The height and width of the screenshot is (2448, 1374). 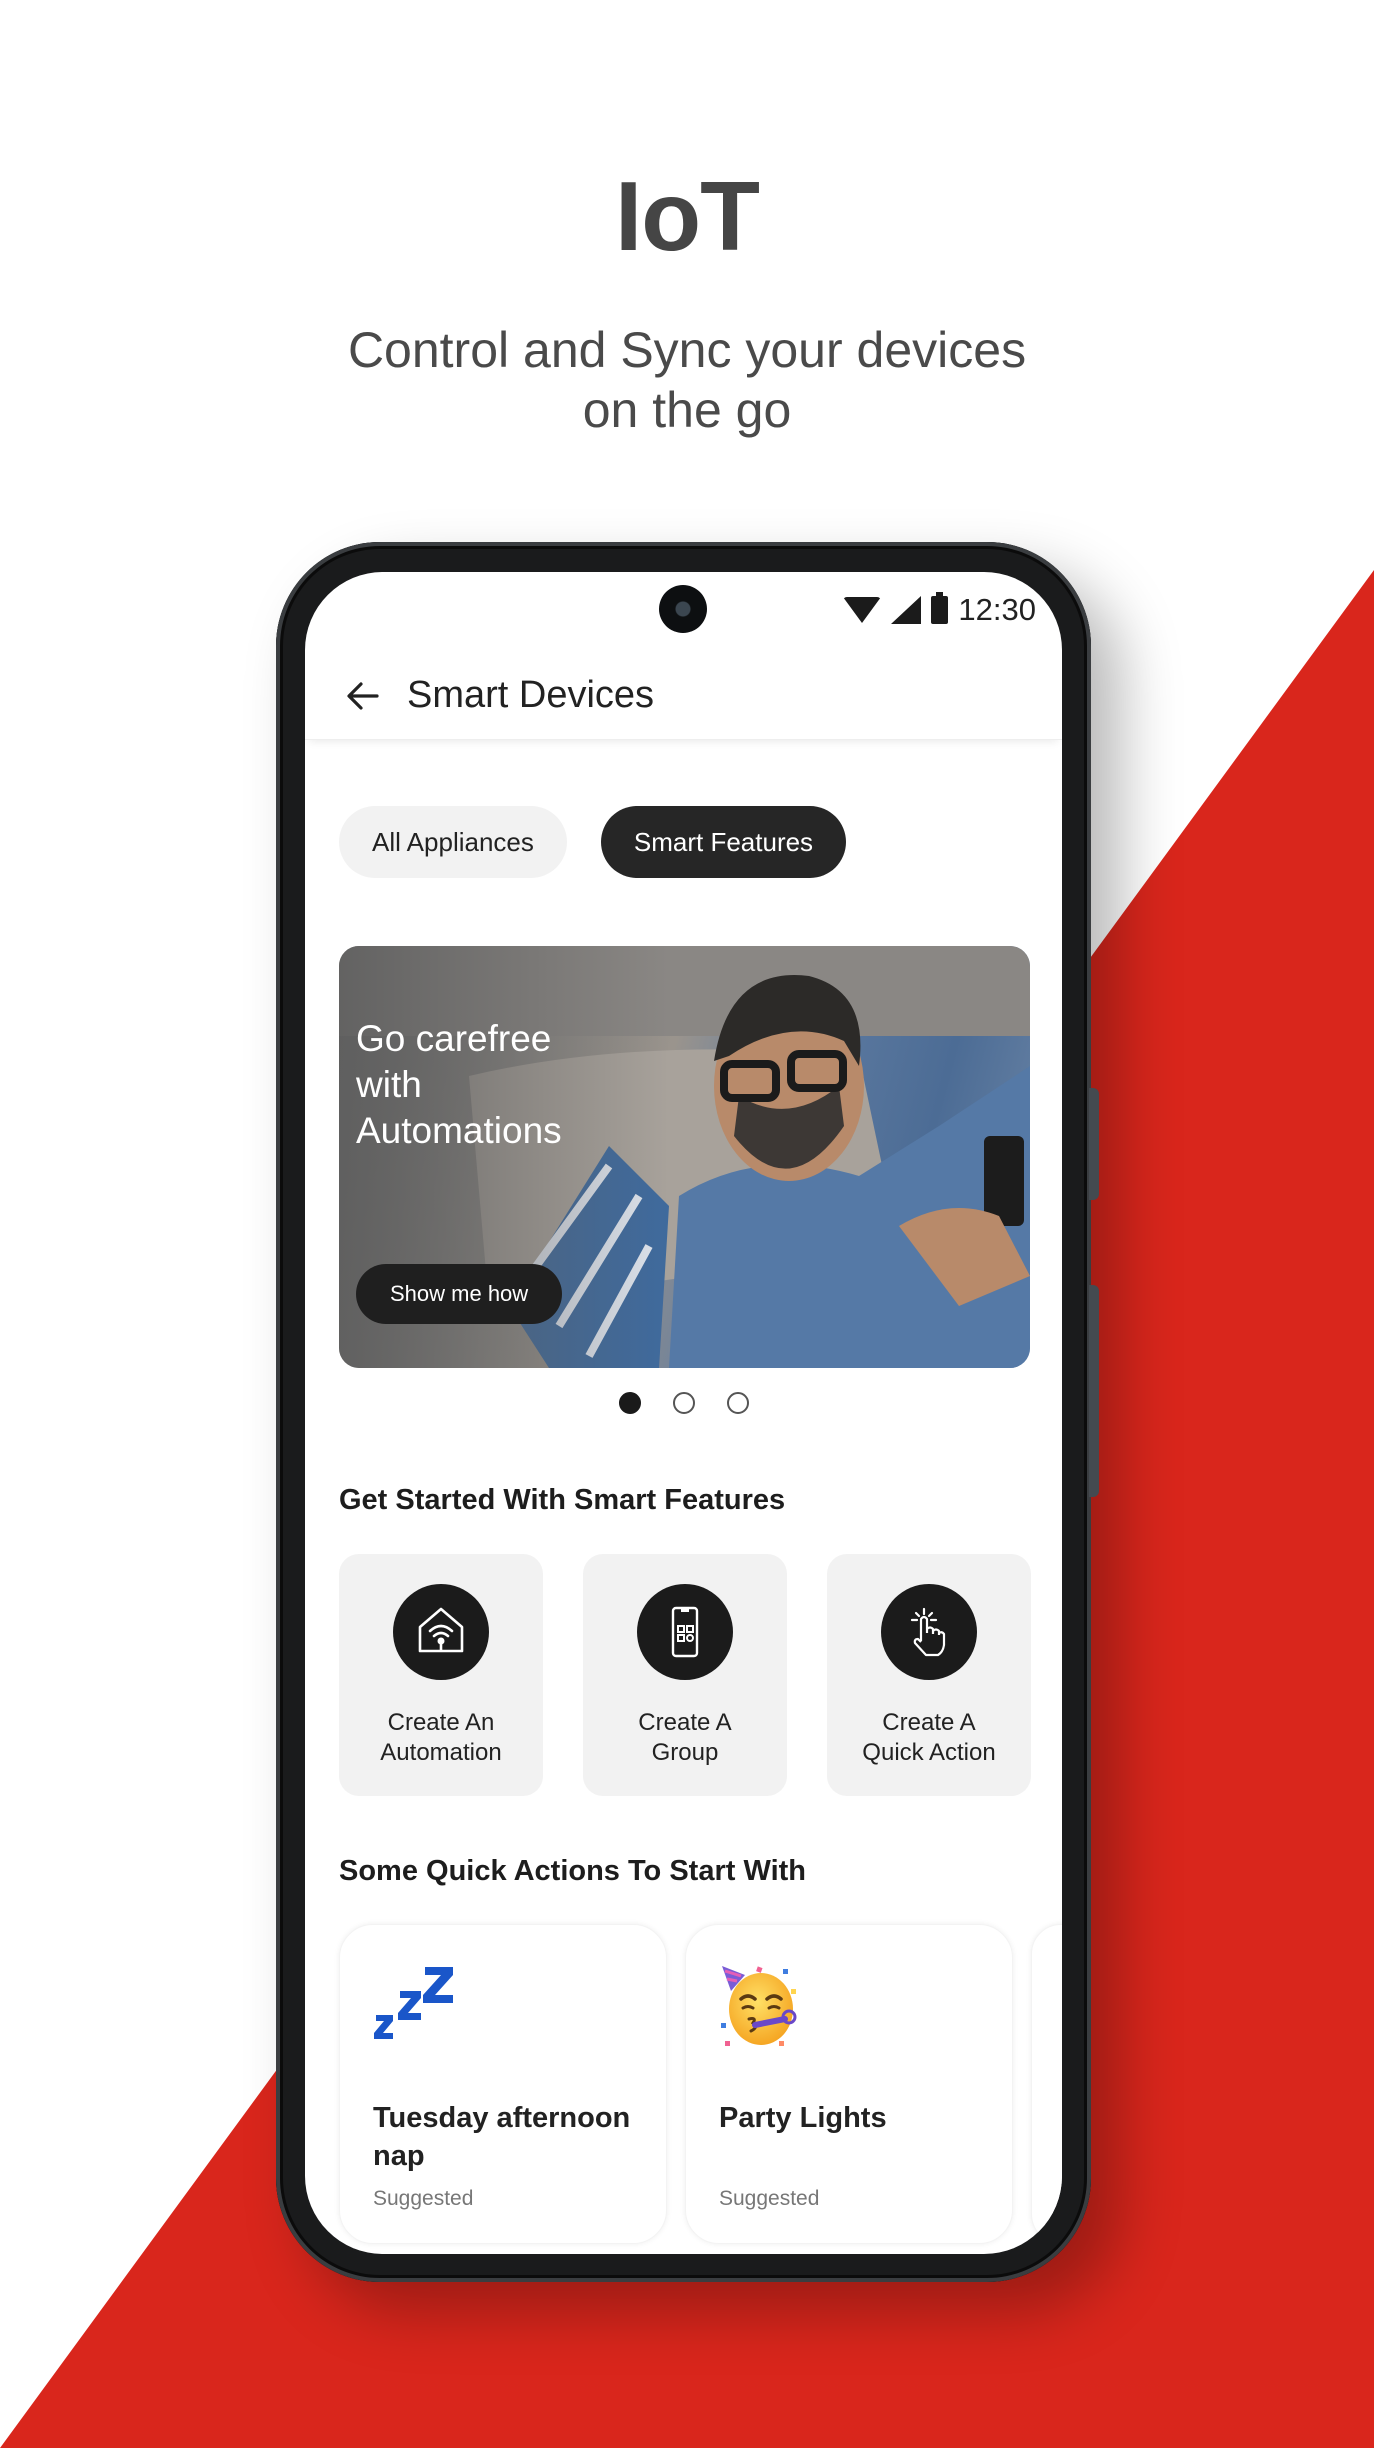 What do you see at coordinates (454, 1038) in the screenshot?
I see `banner-headline-line-1: Go carefree` at bounding box center [454, 1038].